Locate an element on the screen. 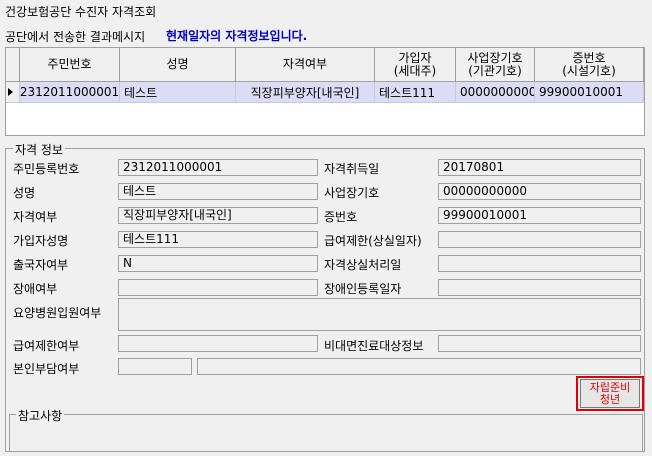 The width and height of the screenshot is (652, 456). ssn-label: 주민등록번호 is located at coordinates (46, 169).